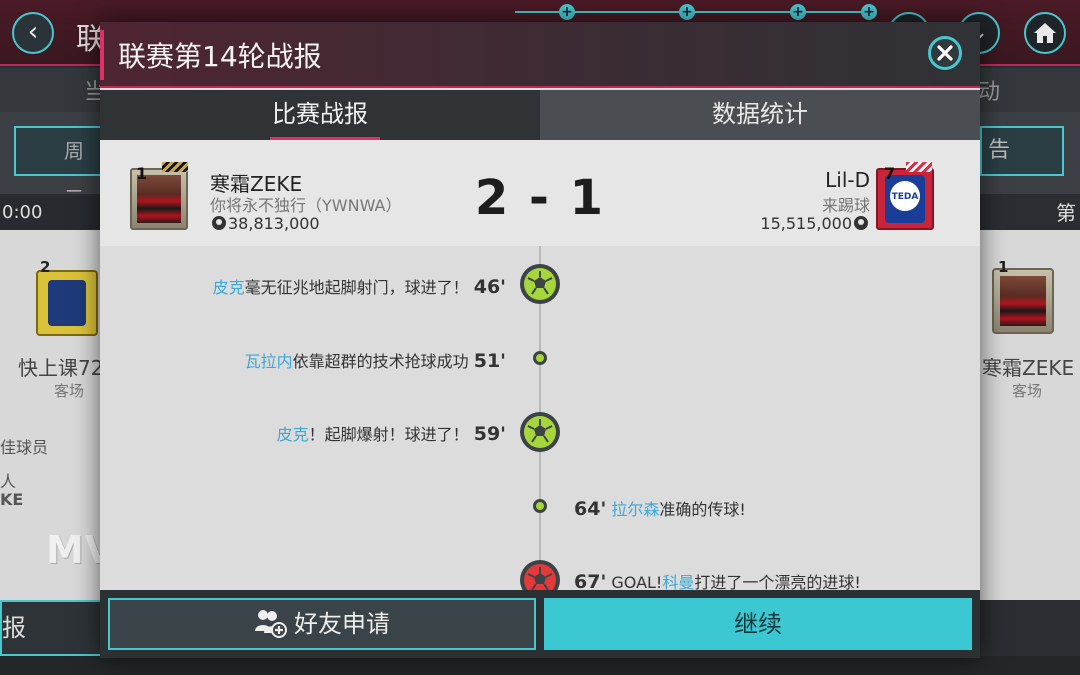 This screenshot has width=1080, height=675. What do you see at coordinates (24, 447) in the screenshot?
I see `background-left-line: 佳球员` at bounding box center [24, 447].